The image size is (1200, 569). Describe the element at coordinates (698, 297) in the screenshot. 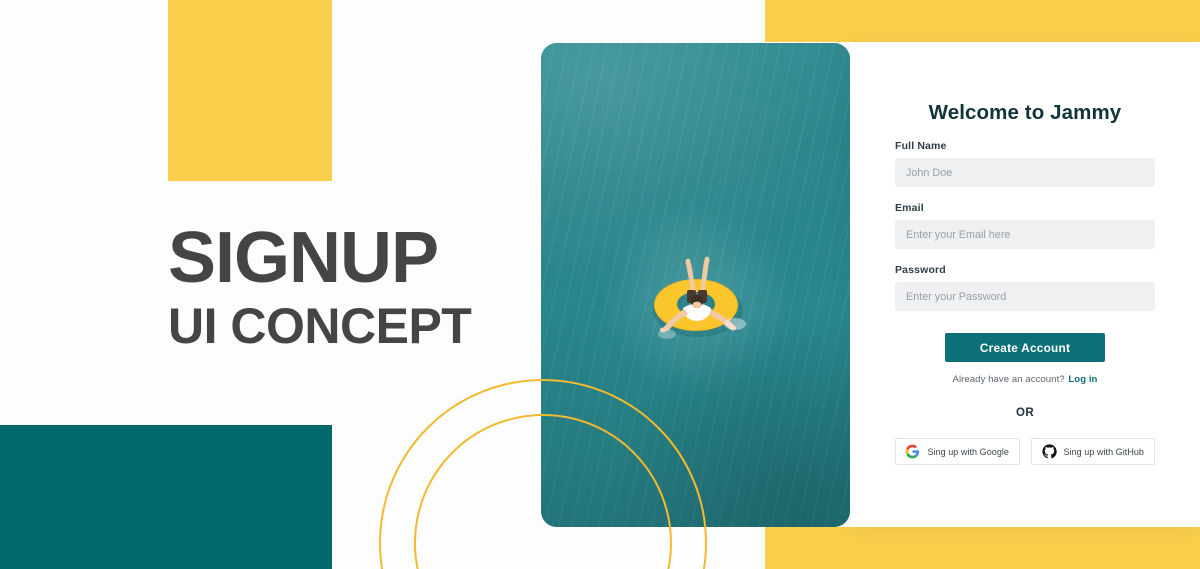

I see `swimmer-on-float-image` at that location.